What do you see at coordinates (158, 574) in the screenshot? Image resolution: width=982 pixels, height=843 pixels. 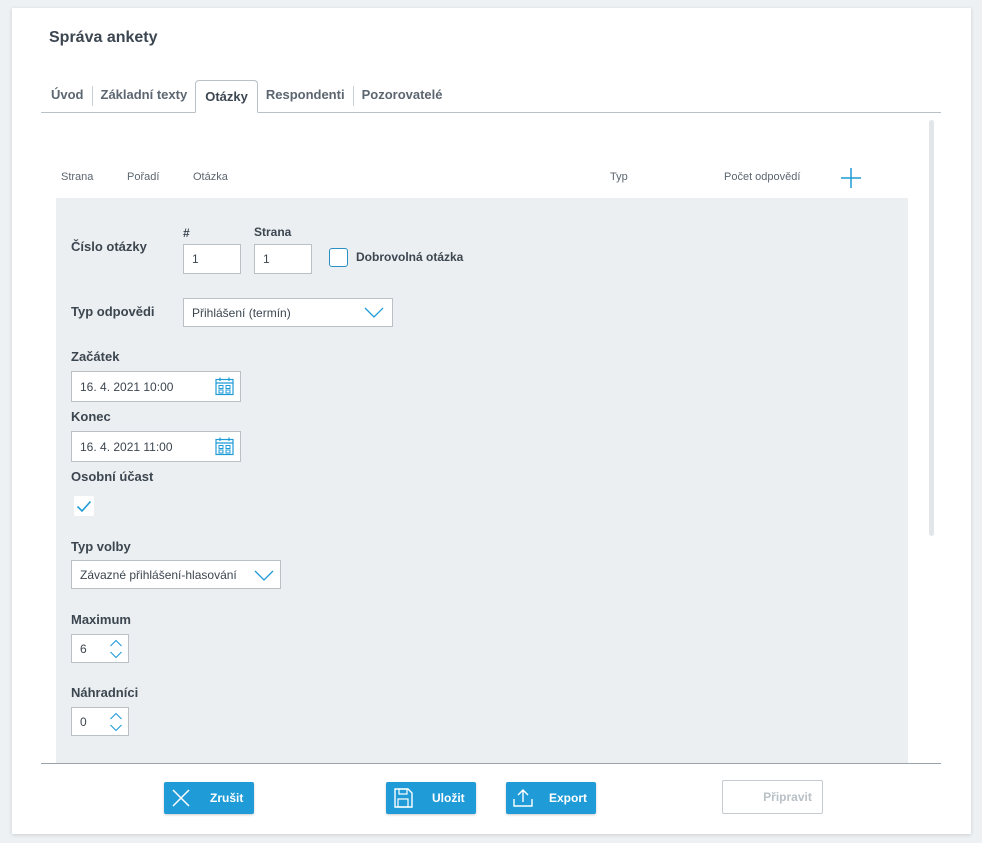 I see `choice-type-value: Závazné přihlášení-hlasování` at bounding box center [158, 574].